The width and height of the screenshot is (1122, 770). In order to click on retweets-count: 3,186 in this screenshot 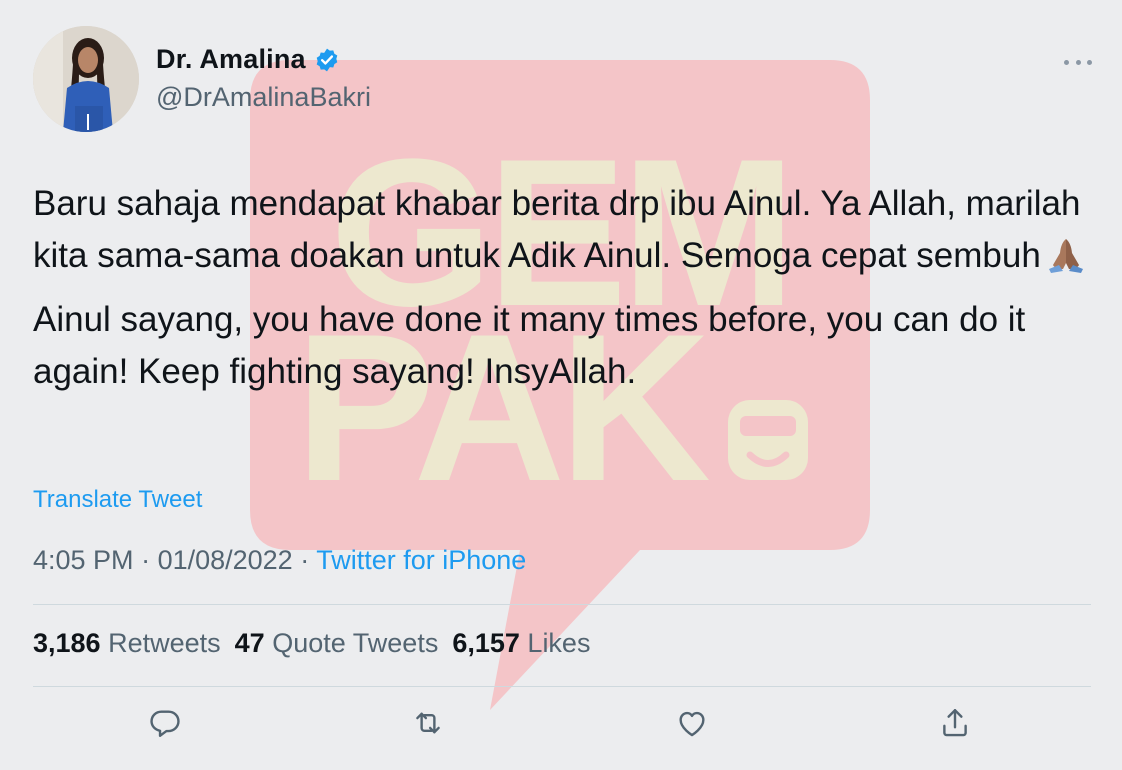, I will do `click(67, 643)`.